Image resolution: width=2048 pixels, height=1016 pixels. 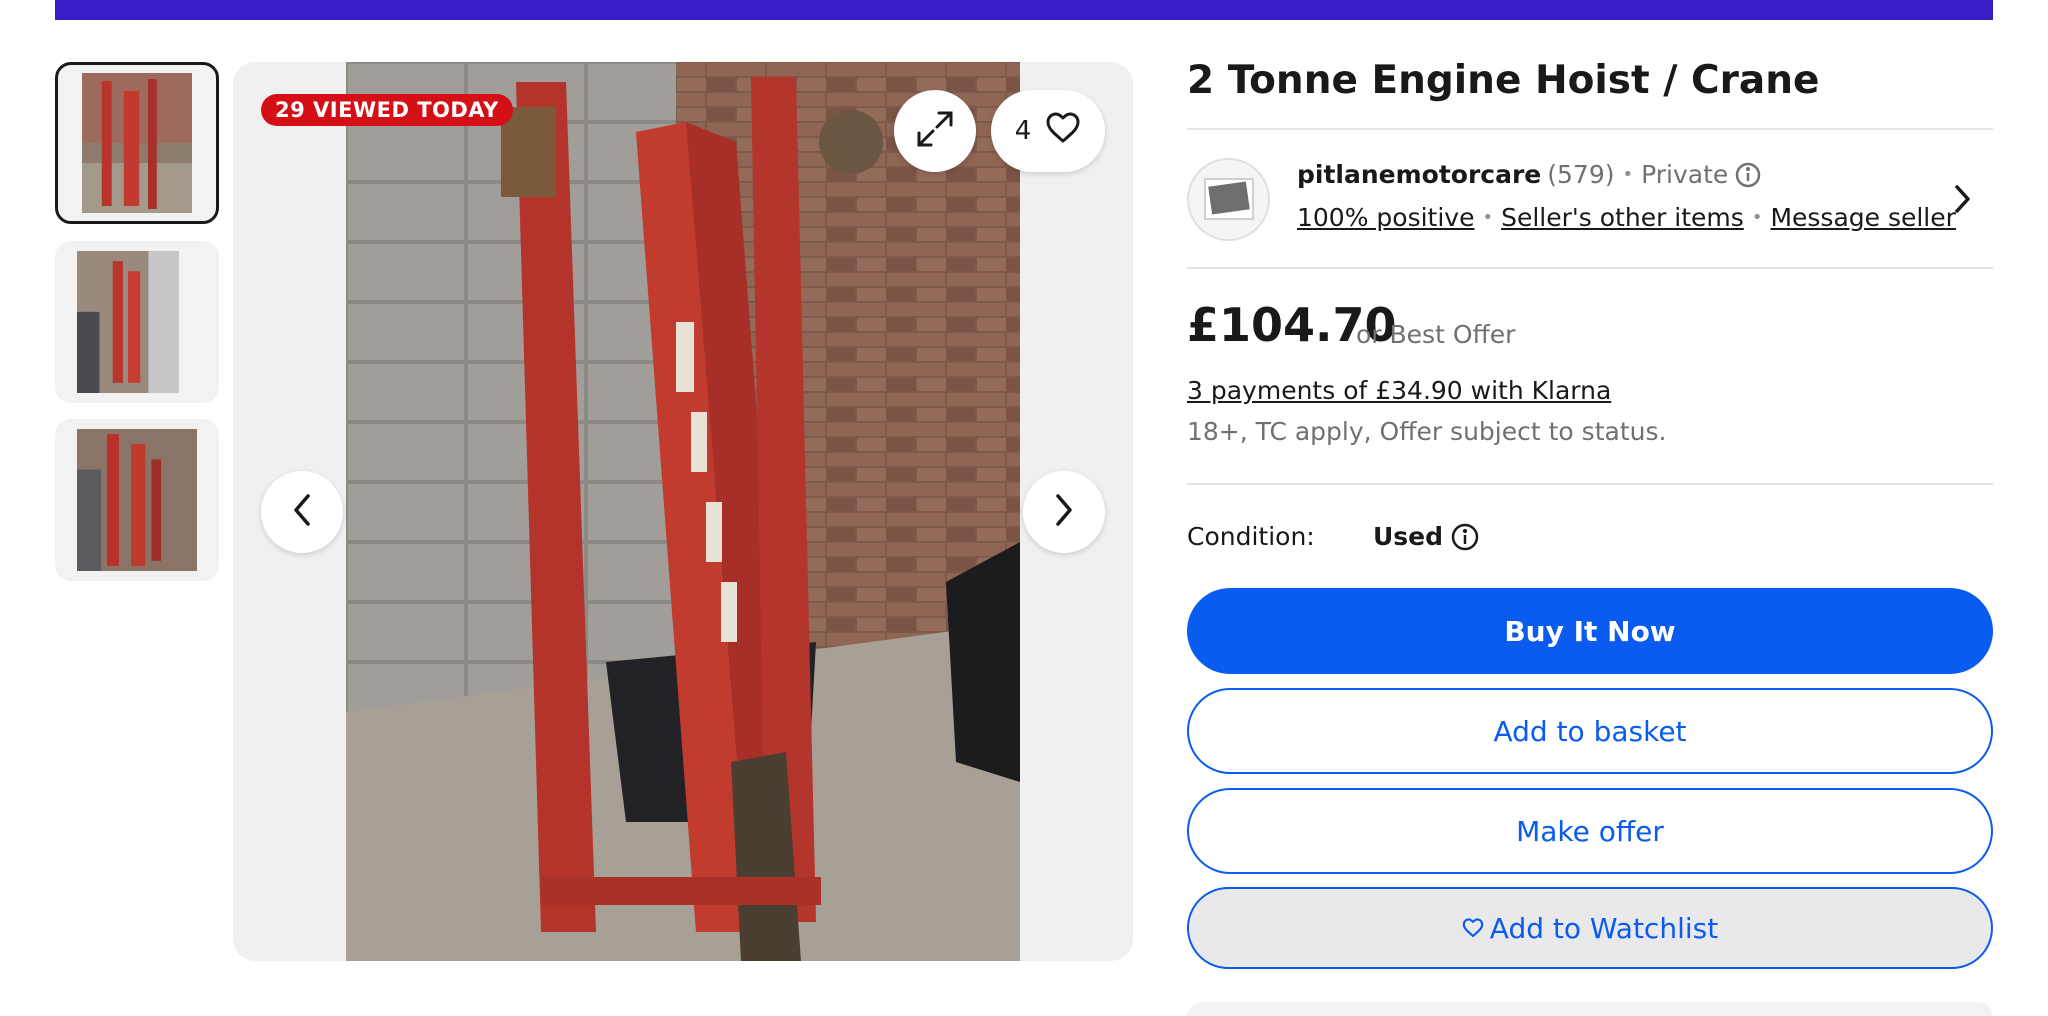 I want to click on seller-name: pitlanemotorcare, so click(x=1419, y=174).